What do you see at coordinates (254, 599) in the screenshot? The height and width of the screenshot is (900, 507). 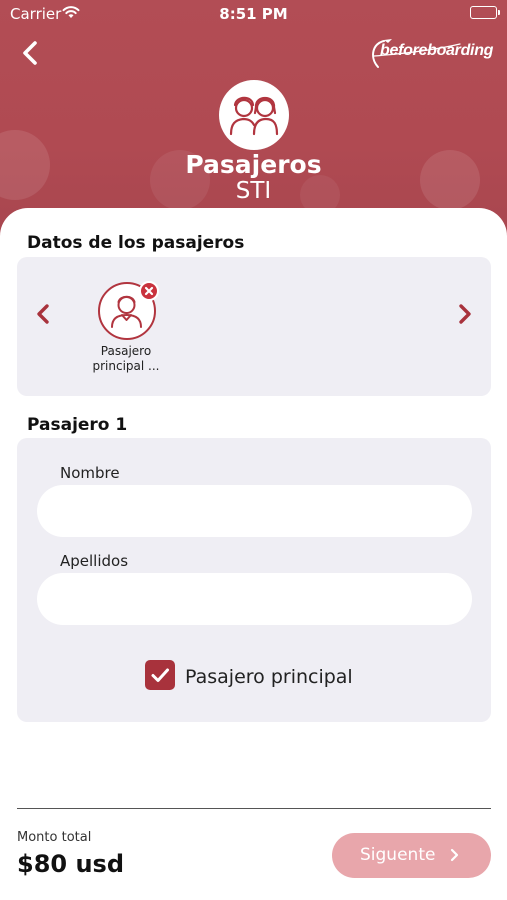 I see `apellidos-input` at bounding box center [254, 599].